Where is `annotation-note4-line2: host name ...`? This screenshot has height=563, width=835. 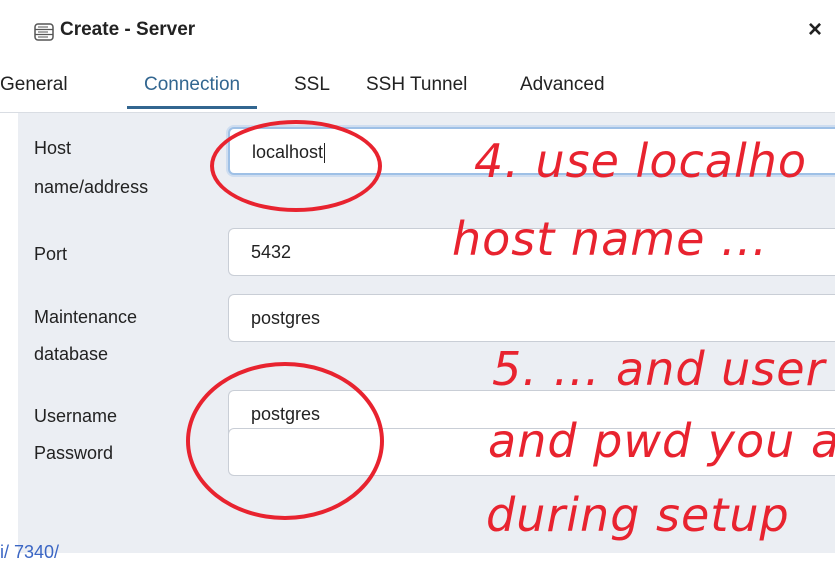
annotation-note4-line2: host name ... is located at coordinates (610, 239).